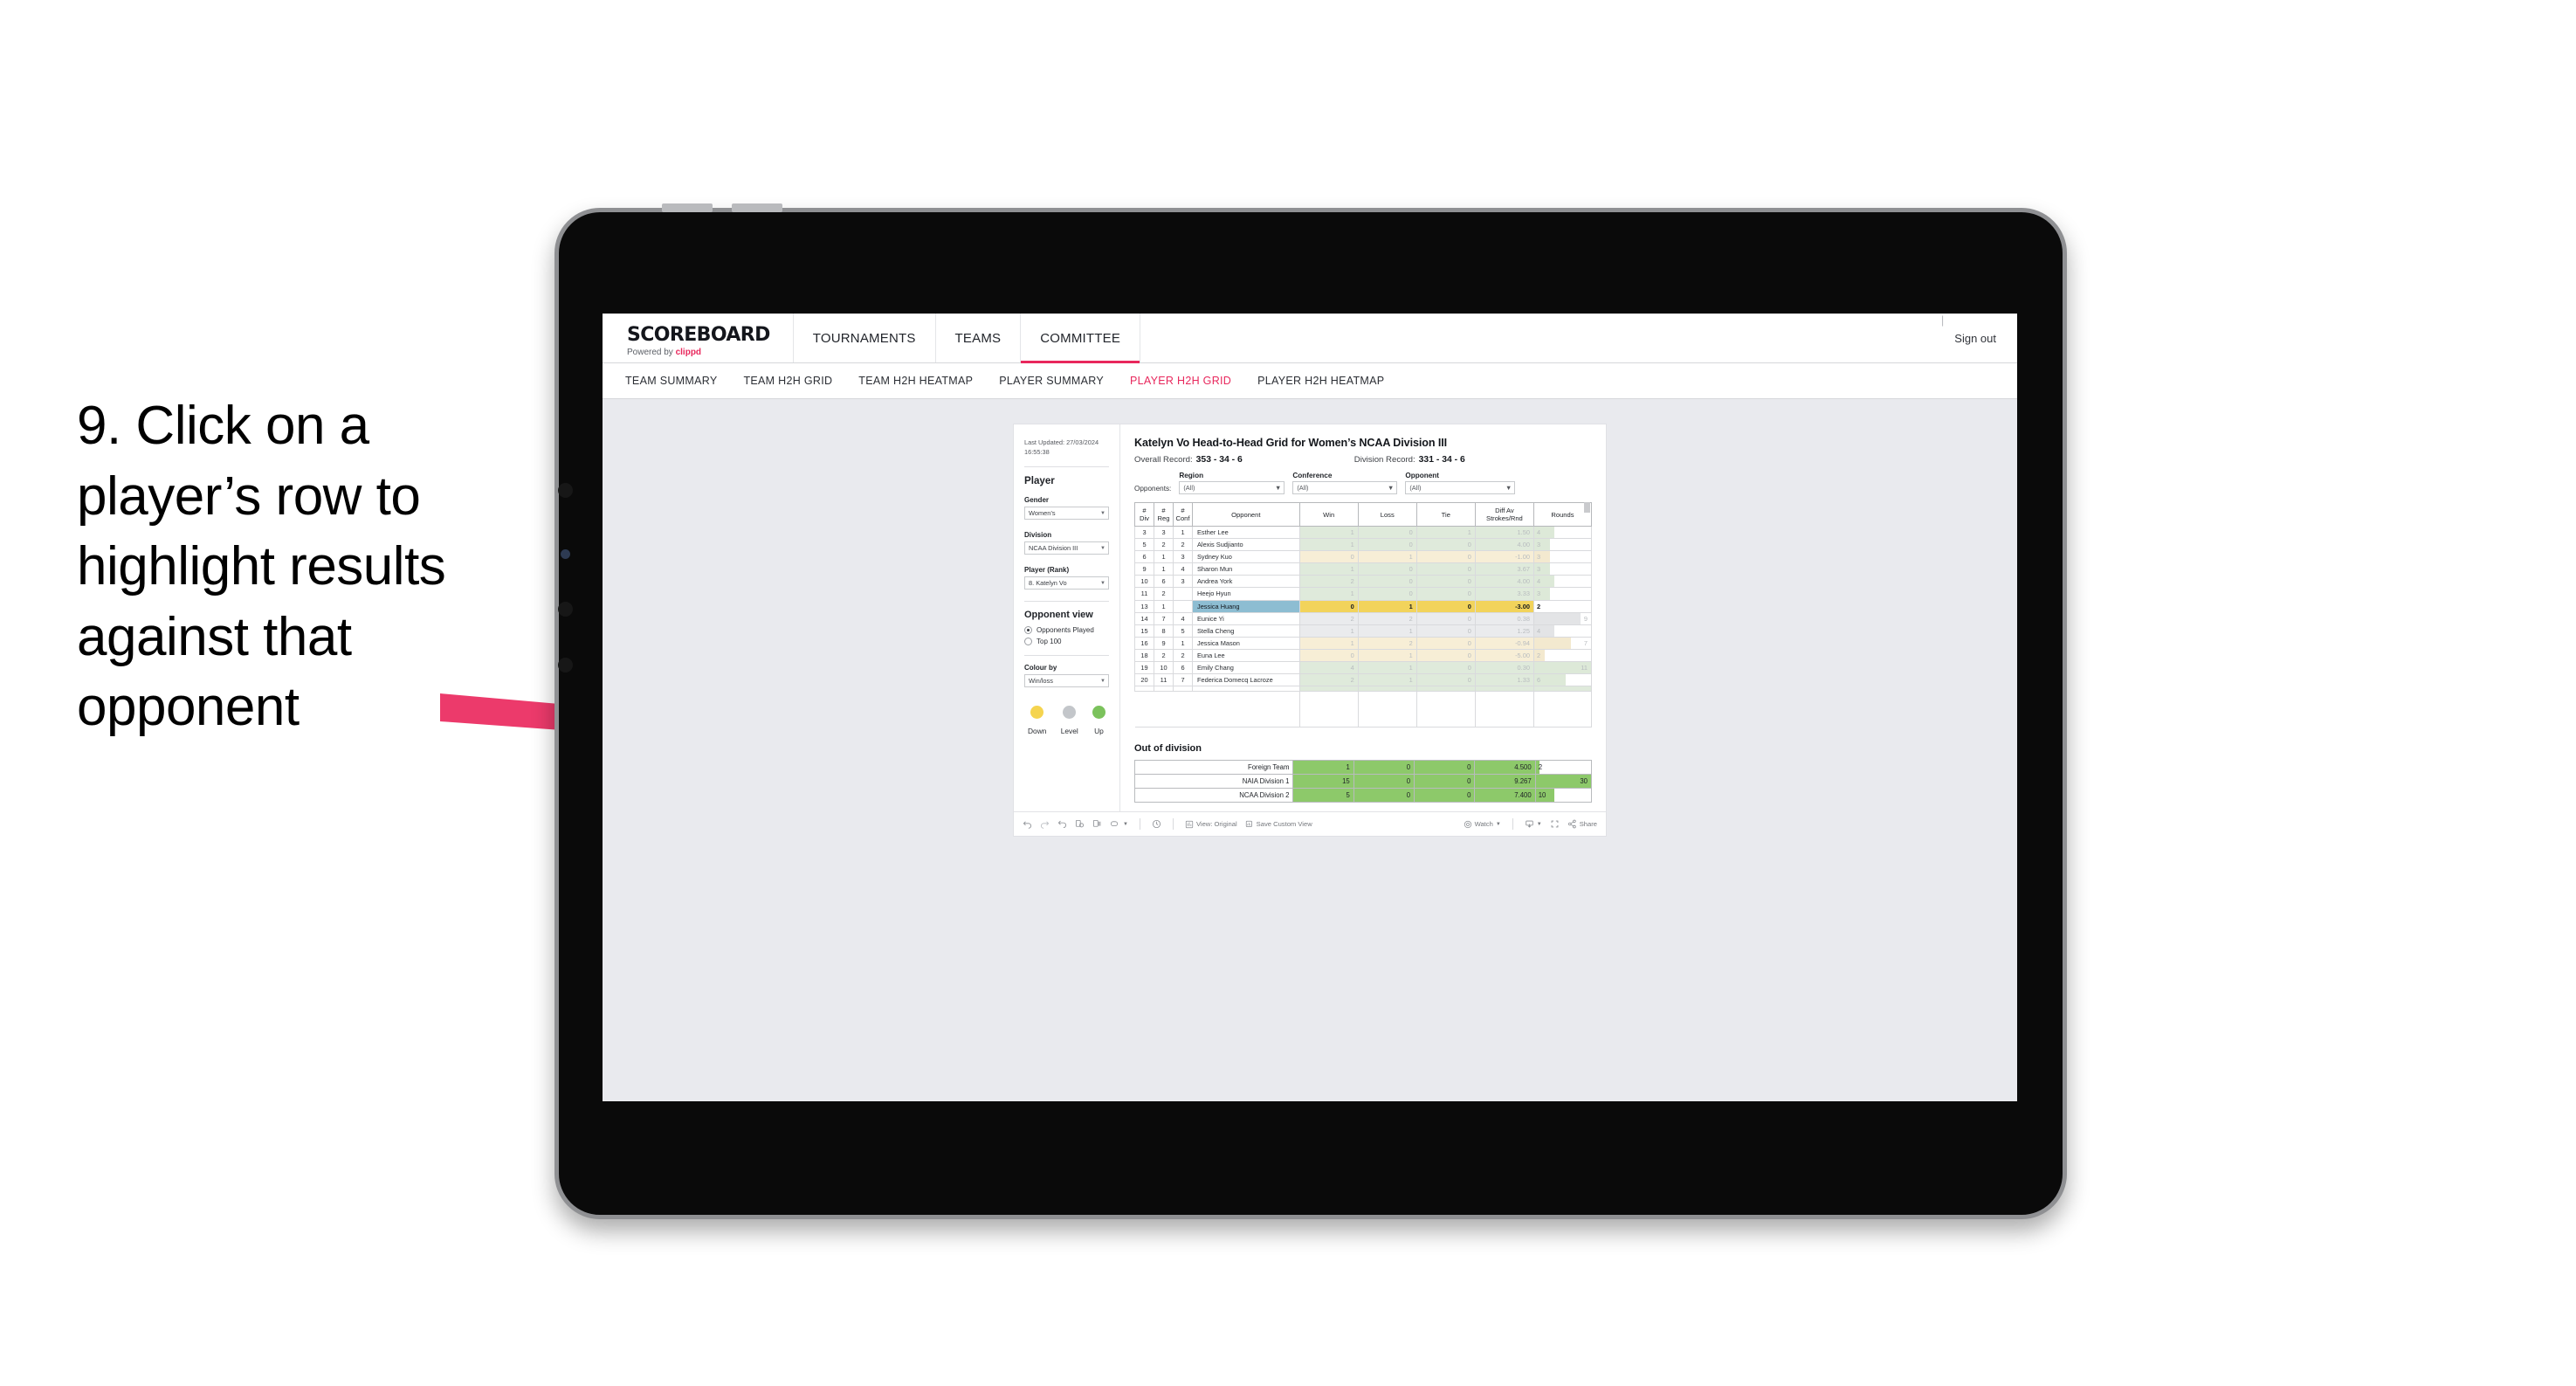  I want to click on nav-item-committee: COMMITTEE, so click(1080, 338).